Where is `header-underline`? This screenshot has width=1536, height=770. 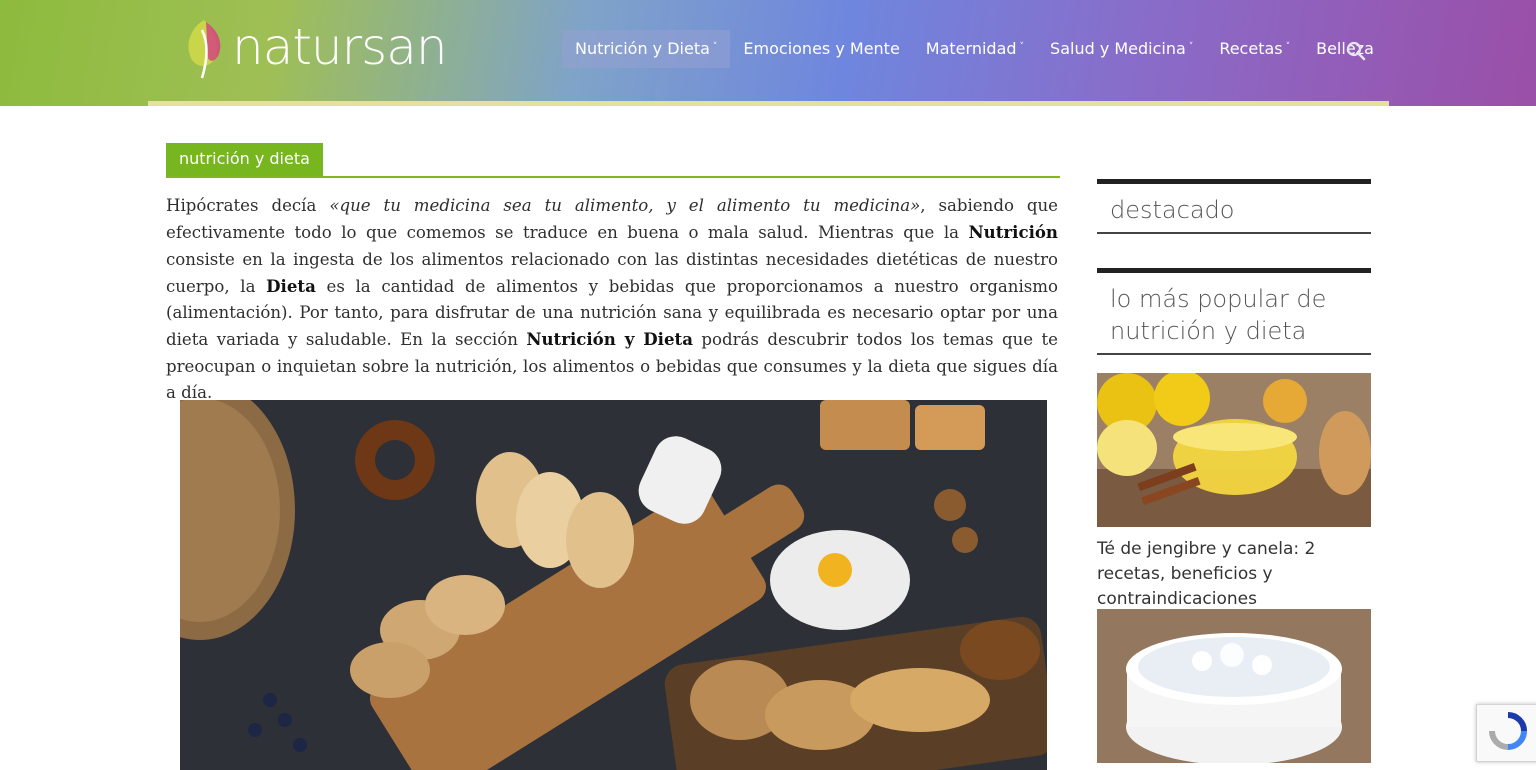 header-underline is located at coordinates (768, 103).